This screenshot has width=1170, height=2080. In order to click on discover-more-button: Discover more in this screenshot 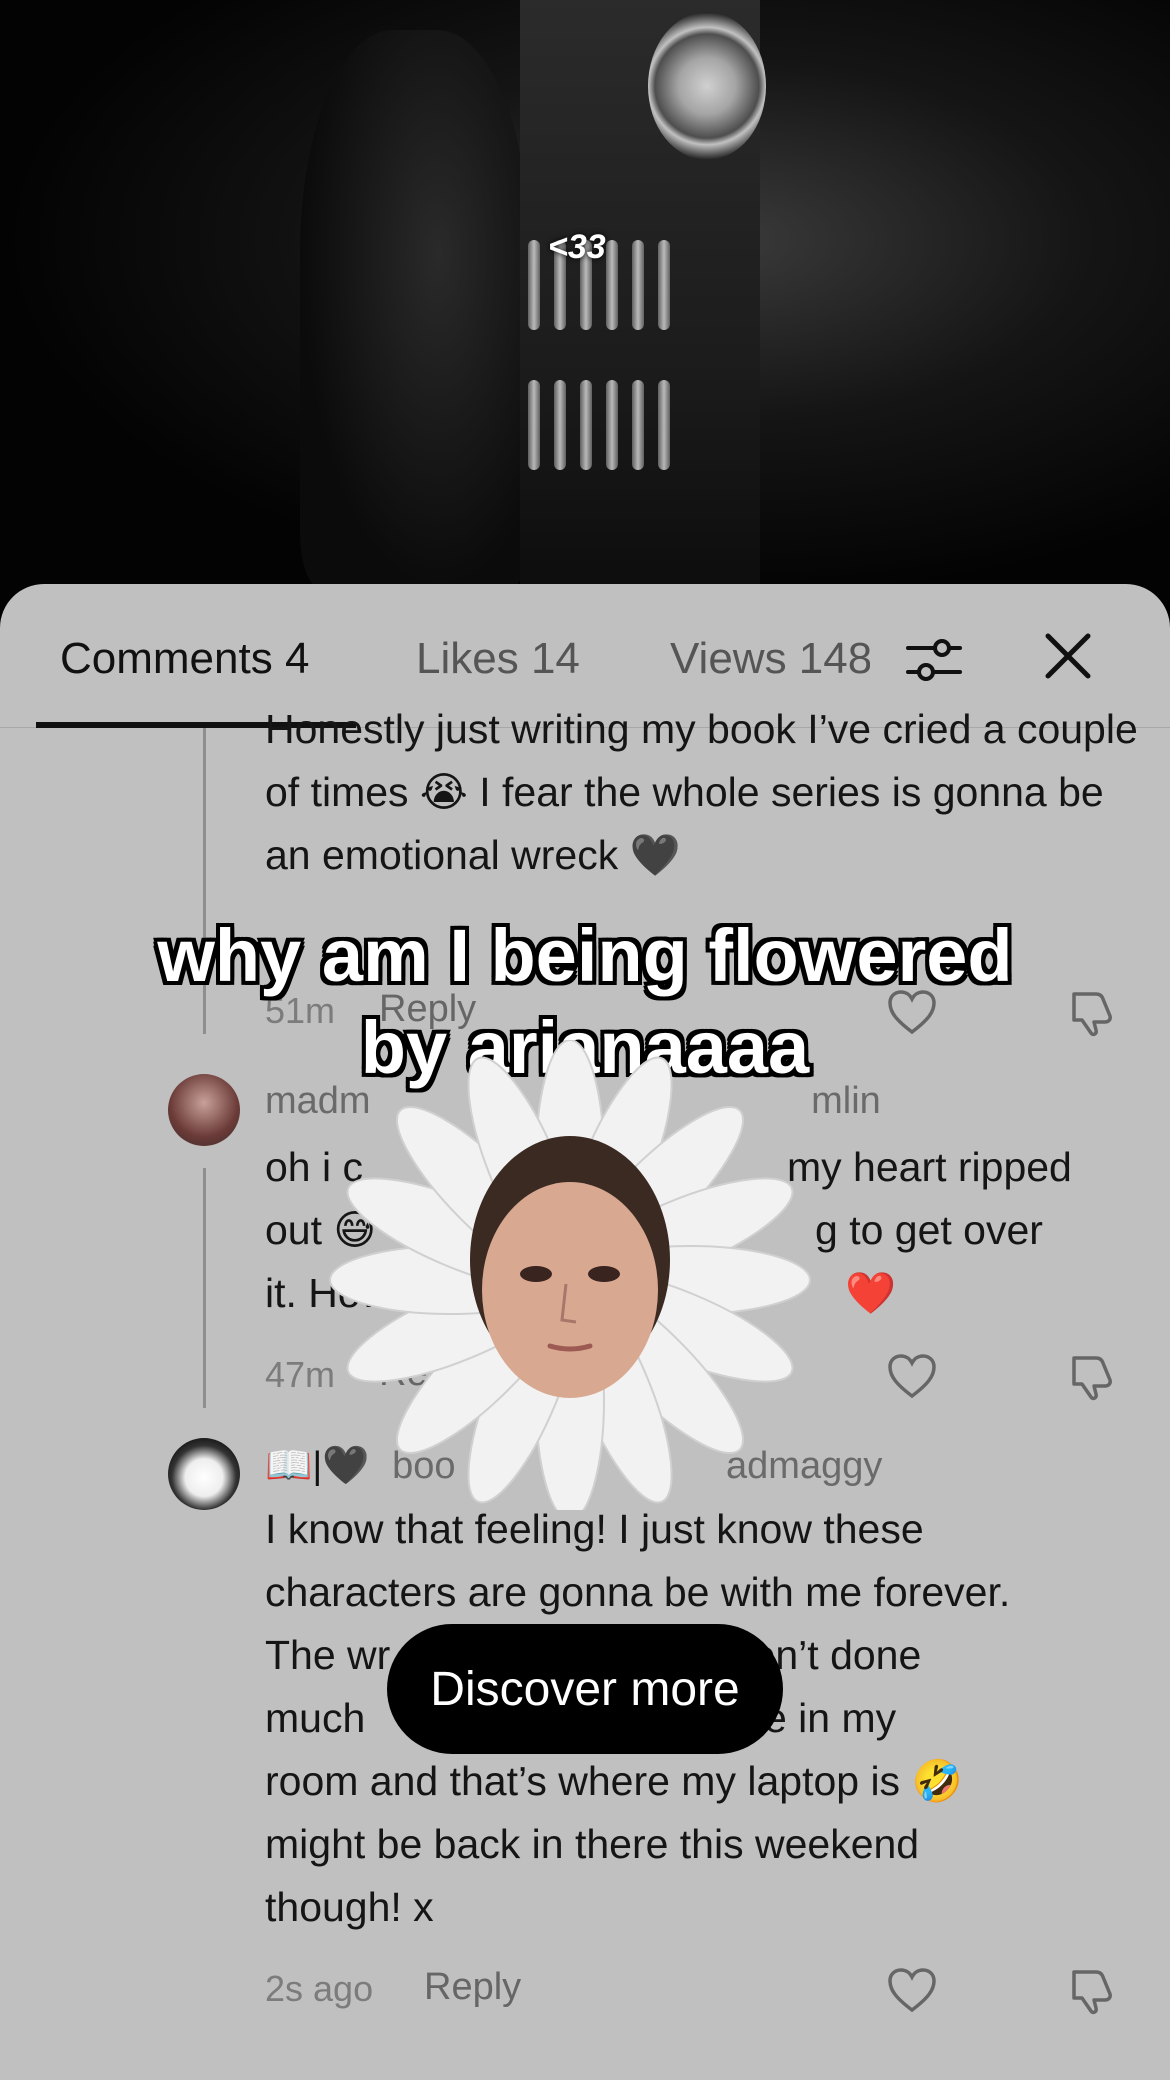, I will do `click(585, 1689)`.